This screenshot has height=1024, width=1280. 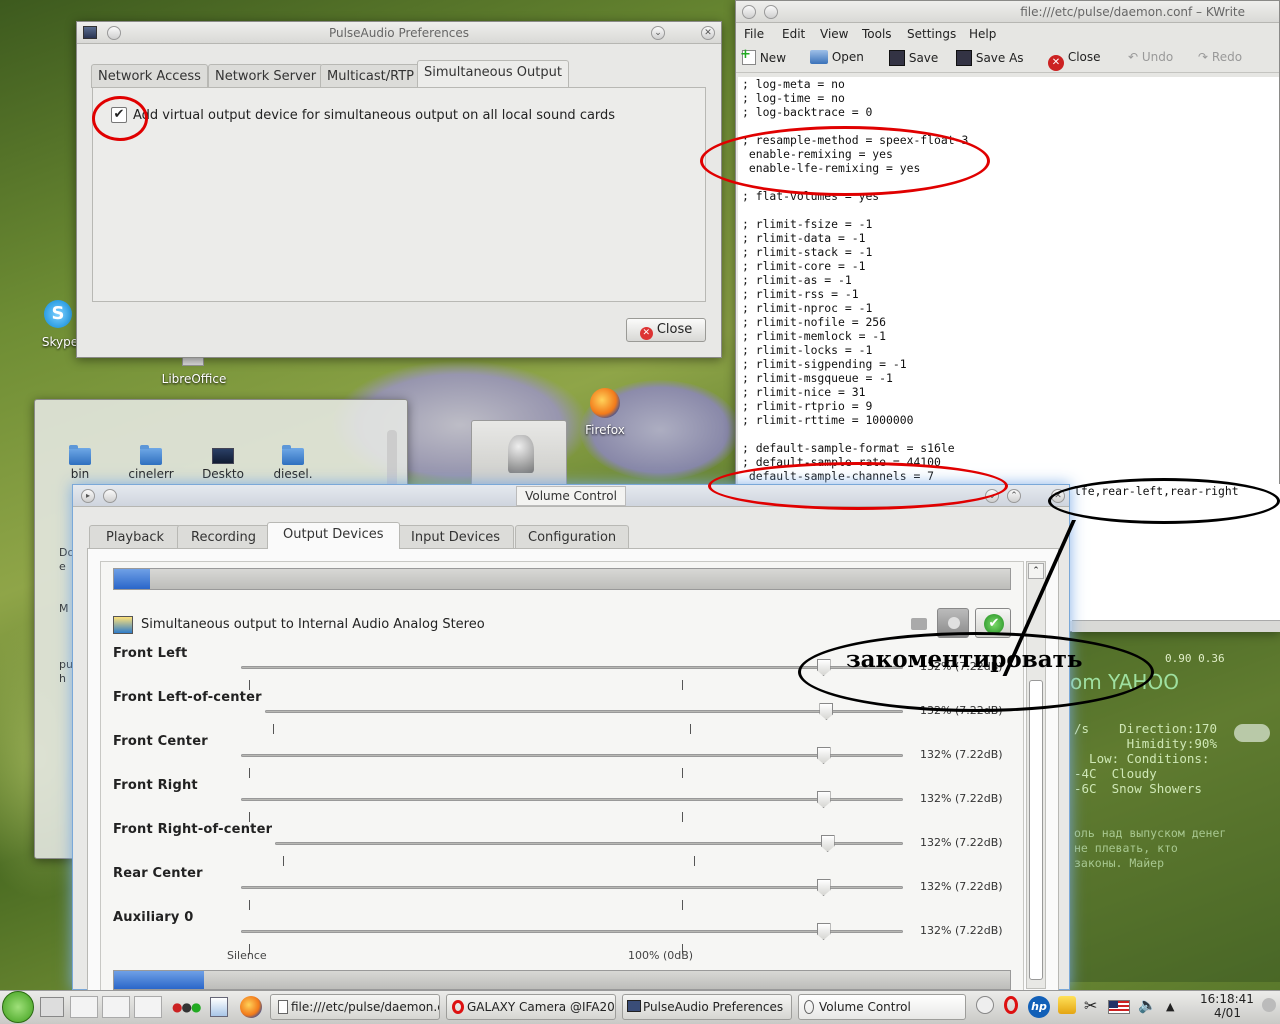 I want to click on tray-scissors-icon: ✂, so click(x=1090, y=1005).